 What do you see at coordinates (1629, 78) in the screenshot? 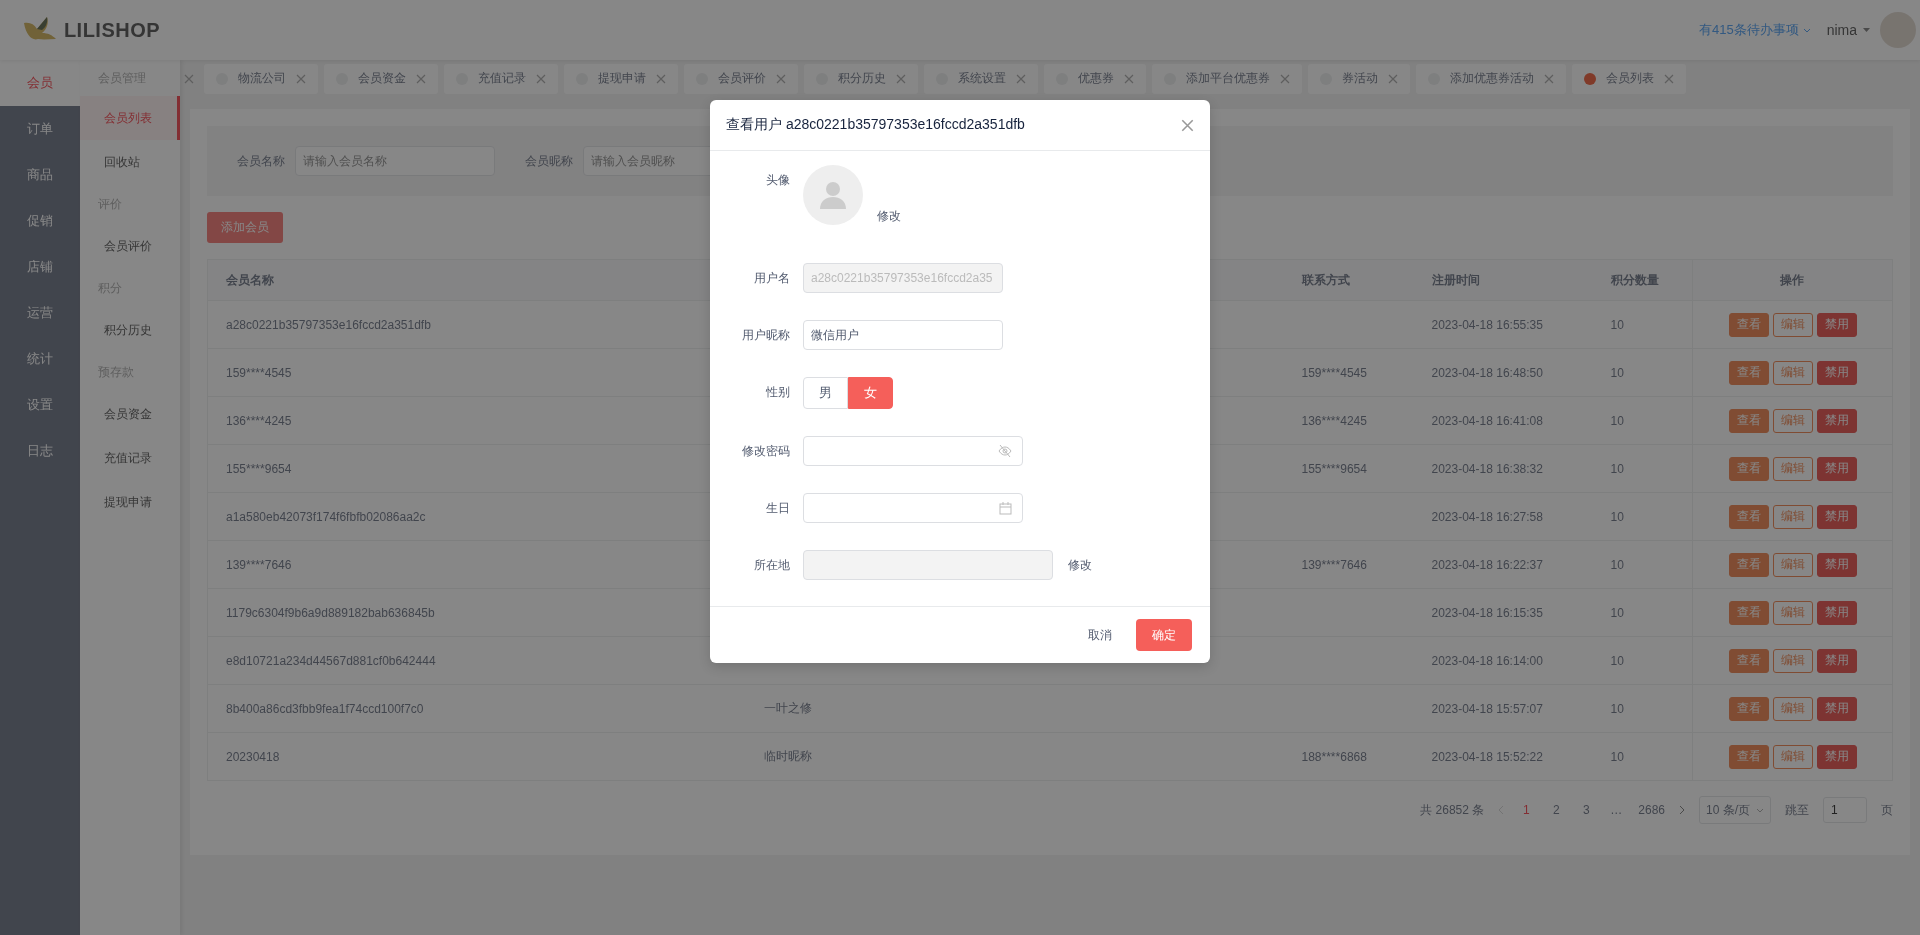
I see `page-tab: 会员列表` at bounding box center [1629, 78].